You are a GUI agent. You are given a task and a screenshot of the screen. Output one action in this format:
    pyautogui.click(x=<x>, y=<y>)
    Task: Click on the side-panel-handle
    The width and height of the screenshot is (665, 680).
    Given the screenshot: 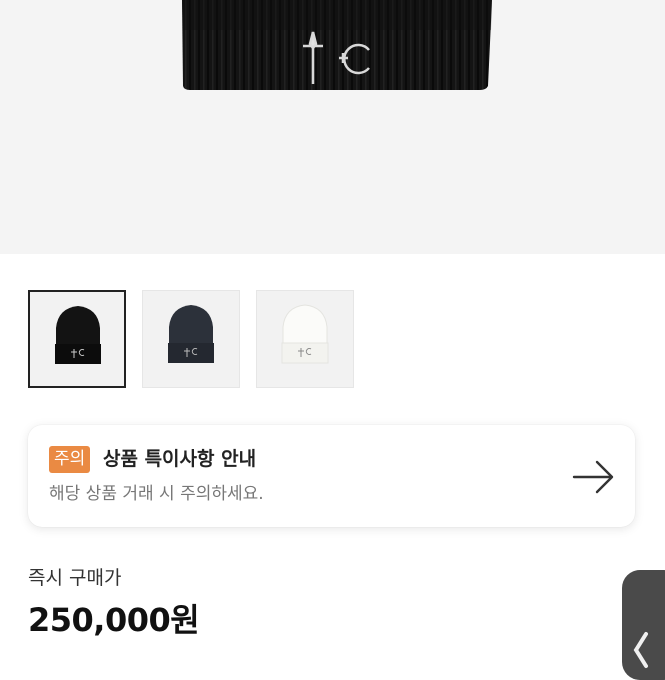 What is the action you would take?
    pyautogui.click(x=643, y=625)
    